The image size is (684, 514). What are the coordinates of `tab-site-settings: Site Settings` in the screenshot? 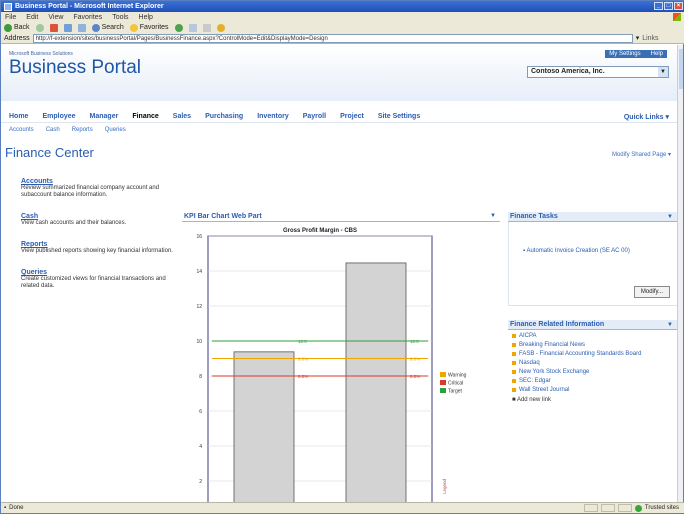 It's located at (399, 116).